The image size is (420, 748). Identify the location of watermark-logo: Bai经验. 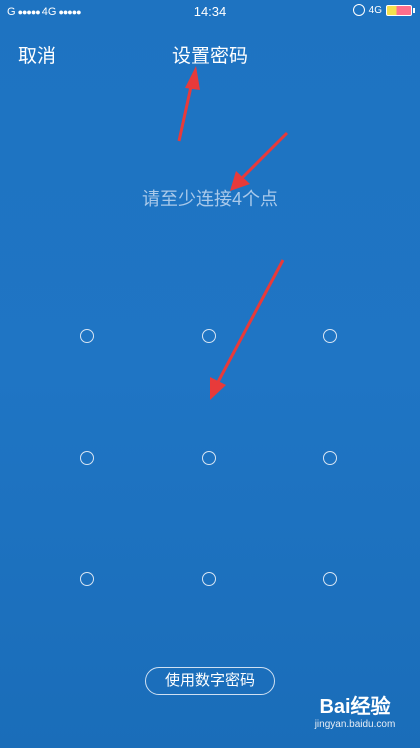
(355, 704).